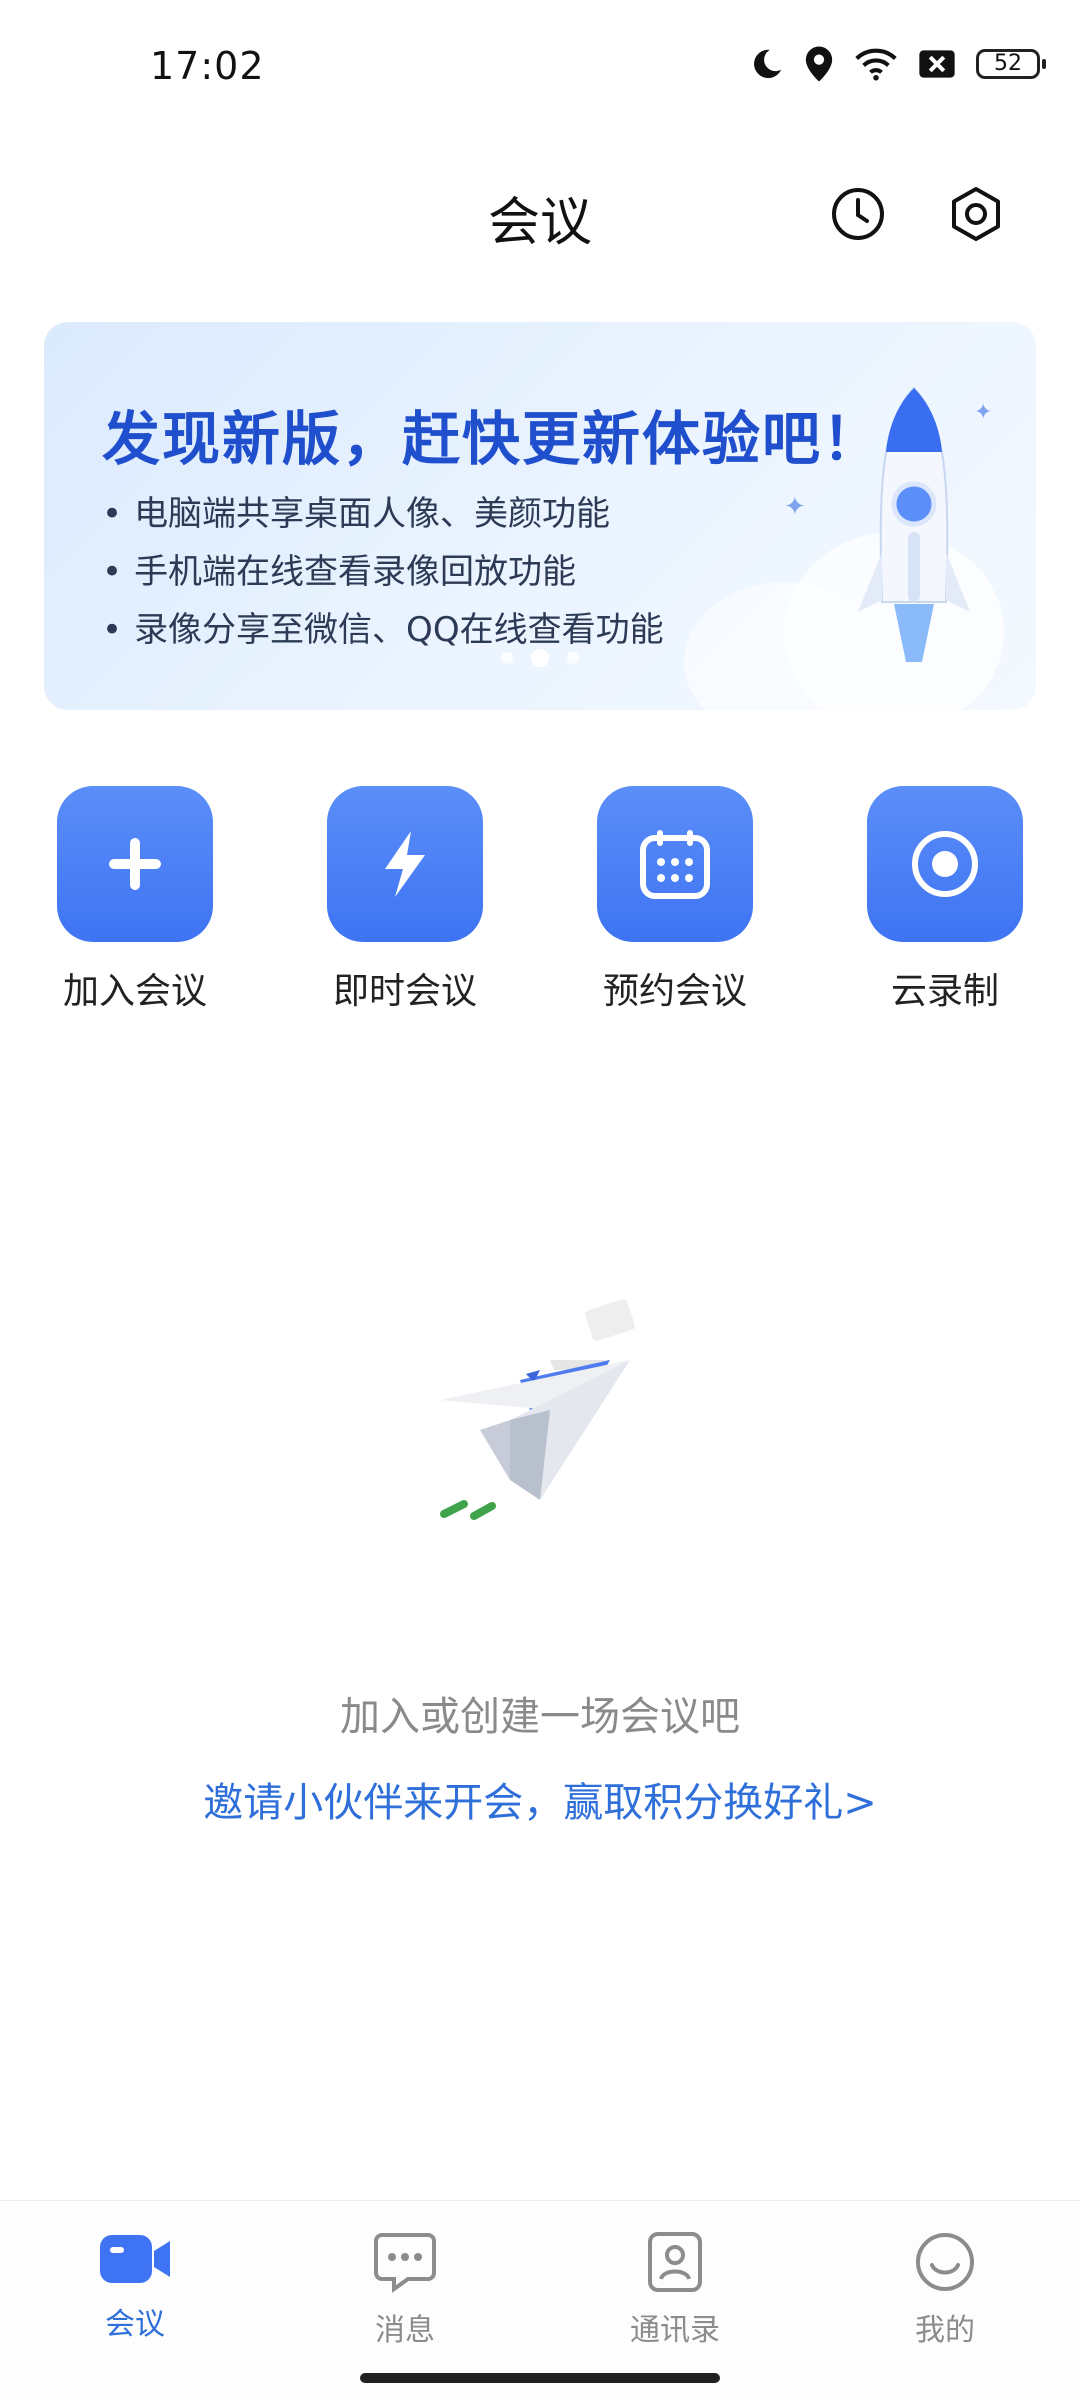  Describe the element at coordinates (674, 991) in the screenshot. I see `schedule-meeting-label: 预约会议` at that location.